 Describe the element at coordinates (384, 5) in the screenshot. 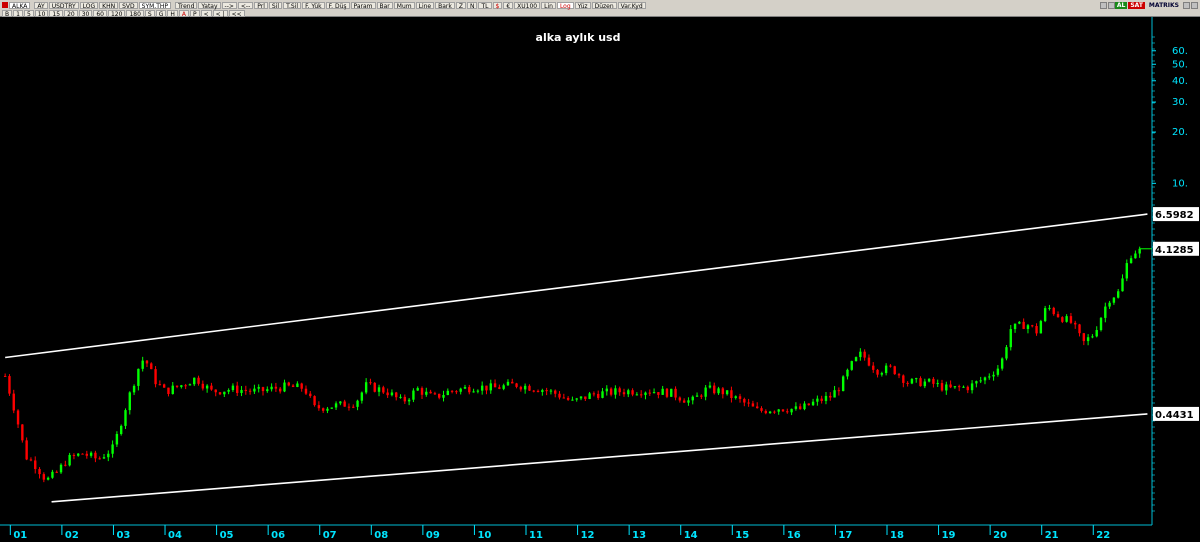

I see `tool-button: Bar` at that location.